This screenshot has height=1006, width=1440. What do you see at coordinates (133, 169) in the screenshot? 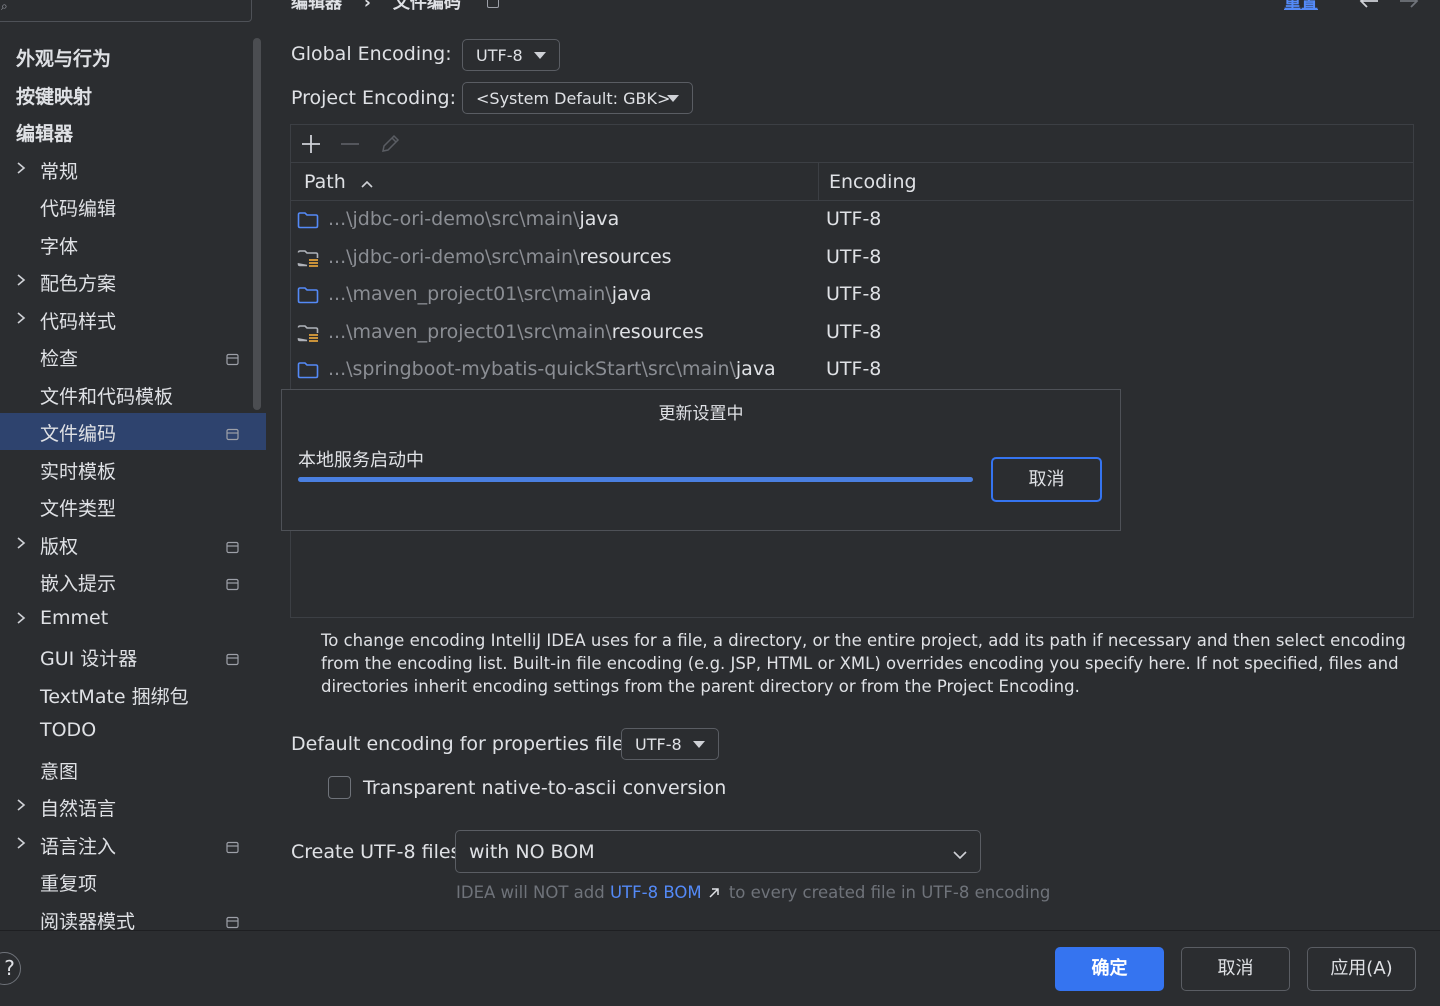
I see `sidebar-item: 常规` at bounding box center [133, 169].